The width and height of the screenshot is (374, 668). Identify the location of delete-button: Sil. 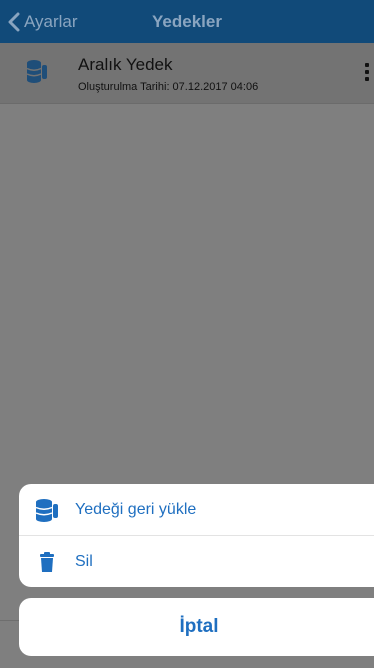
(196, 561).